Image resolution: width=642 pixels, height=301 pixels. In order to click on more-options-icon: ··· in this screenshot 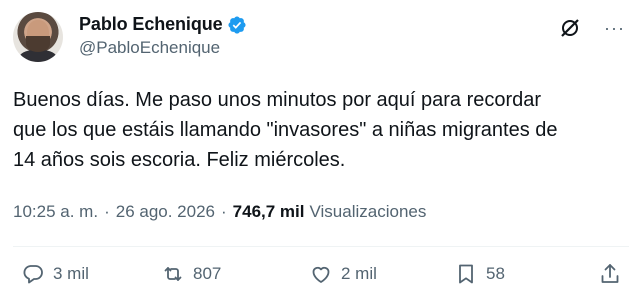, I will do `click(614, 28)`.